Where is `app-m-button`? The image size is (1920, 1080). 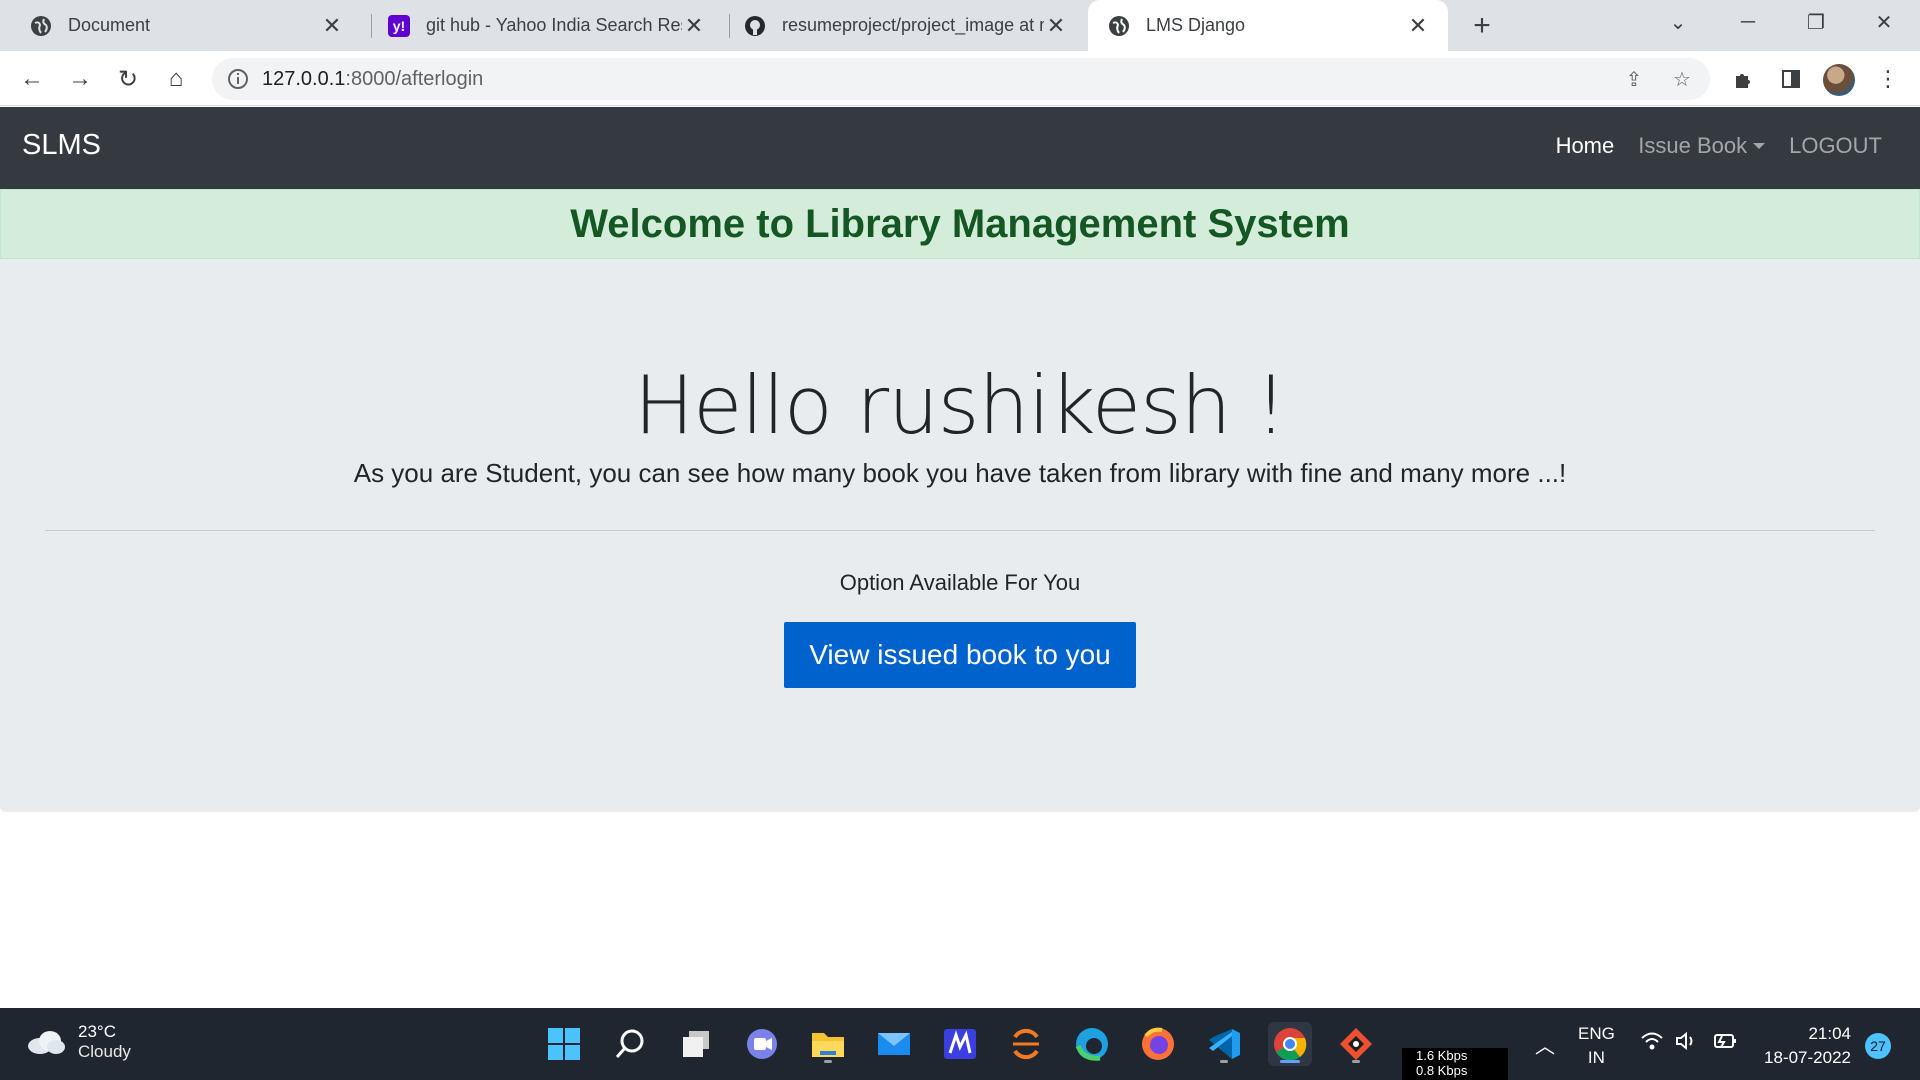
app-m-button is located at coordinates (960, 1044).